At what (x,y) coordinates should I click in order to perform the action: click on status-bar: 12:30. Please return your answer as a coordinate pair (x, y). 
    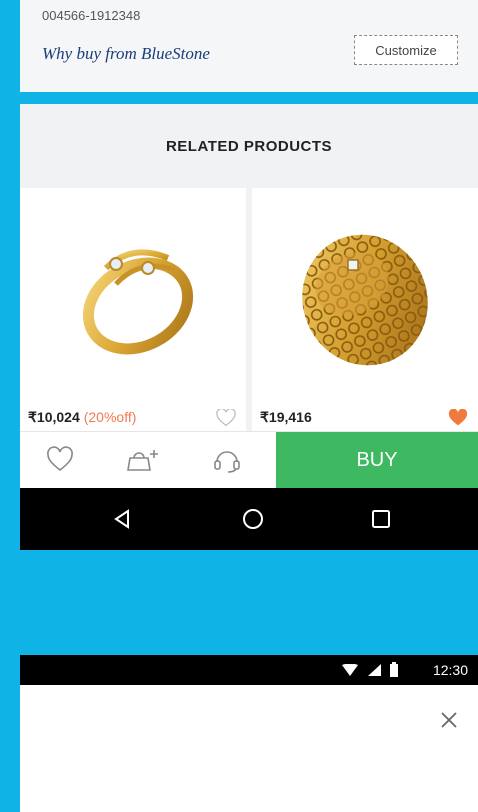
    Looking at the image, I should click on (249, 670).